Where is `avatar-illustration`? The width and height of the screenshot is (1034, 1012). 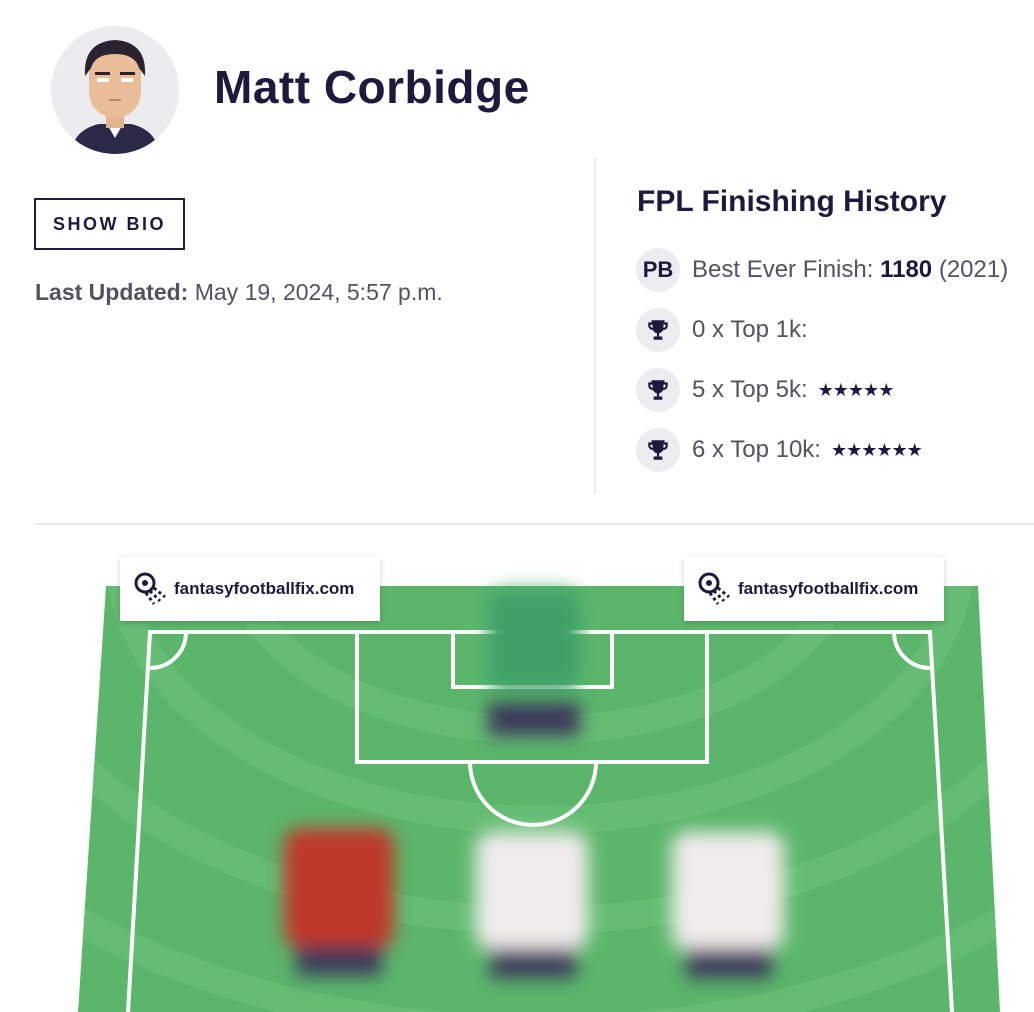
avatar-illustration is located at coordinates (115, 90).